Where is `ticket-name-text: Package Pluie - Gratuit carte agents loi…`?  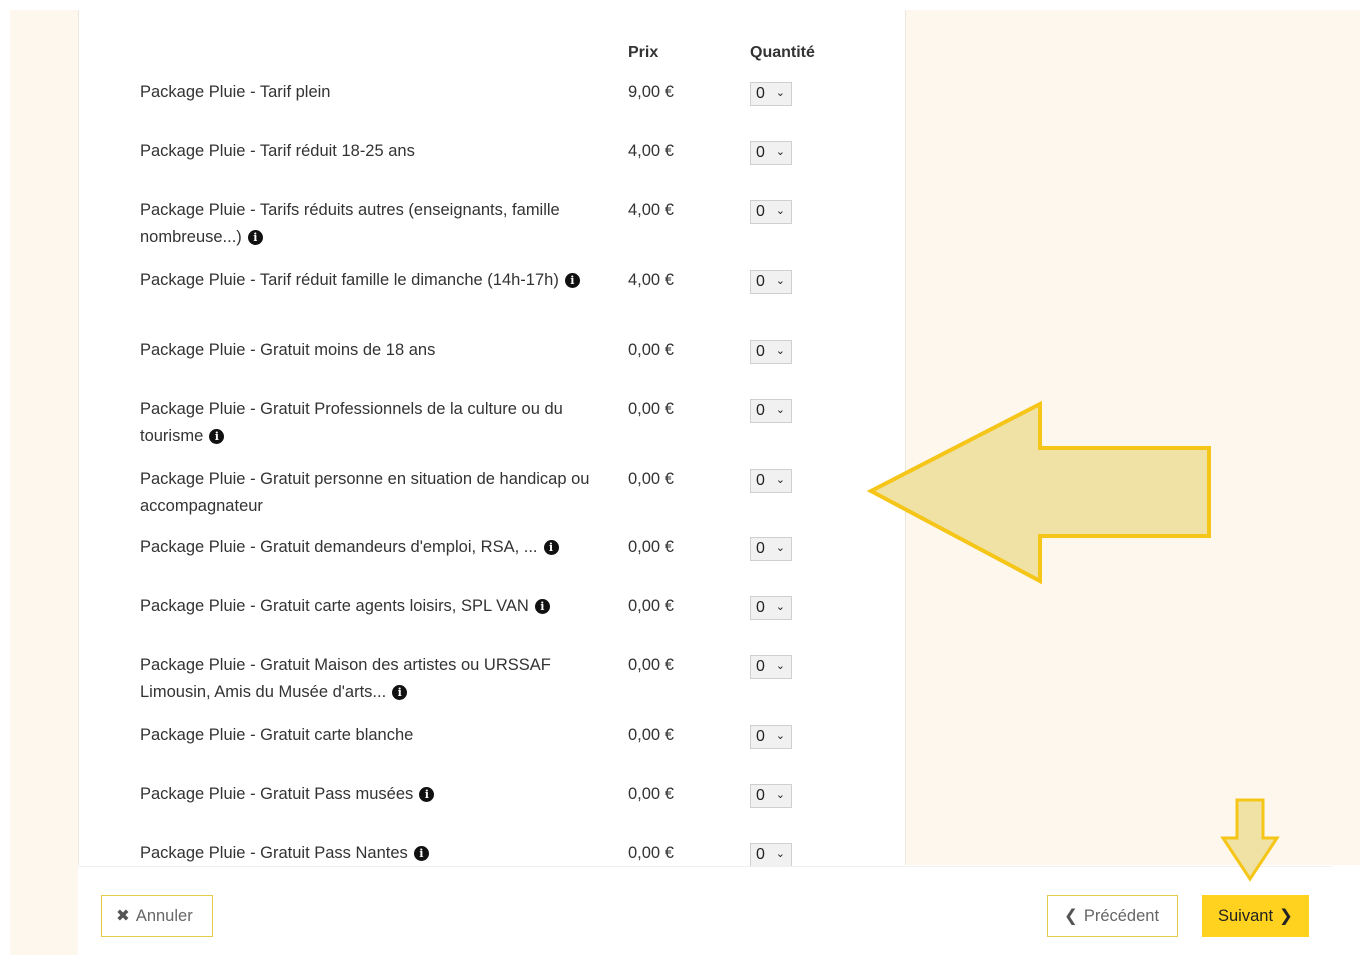
ticket-name-text: Package Pluie - Gratuit carte agents loi… is located at coordinates (334, 606).